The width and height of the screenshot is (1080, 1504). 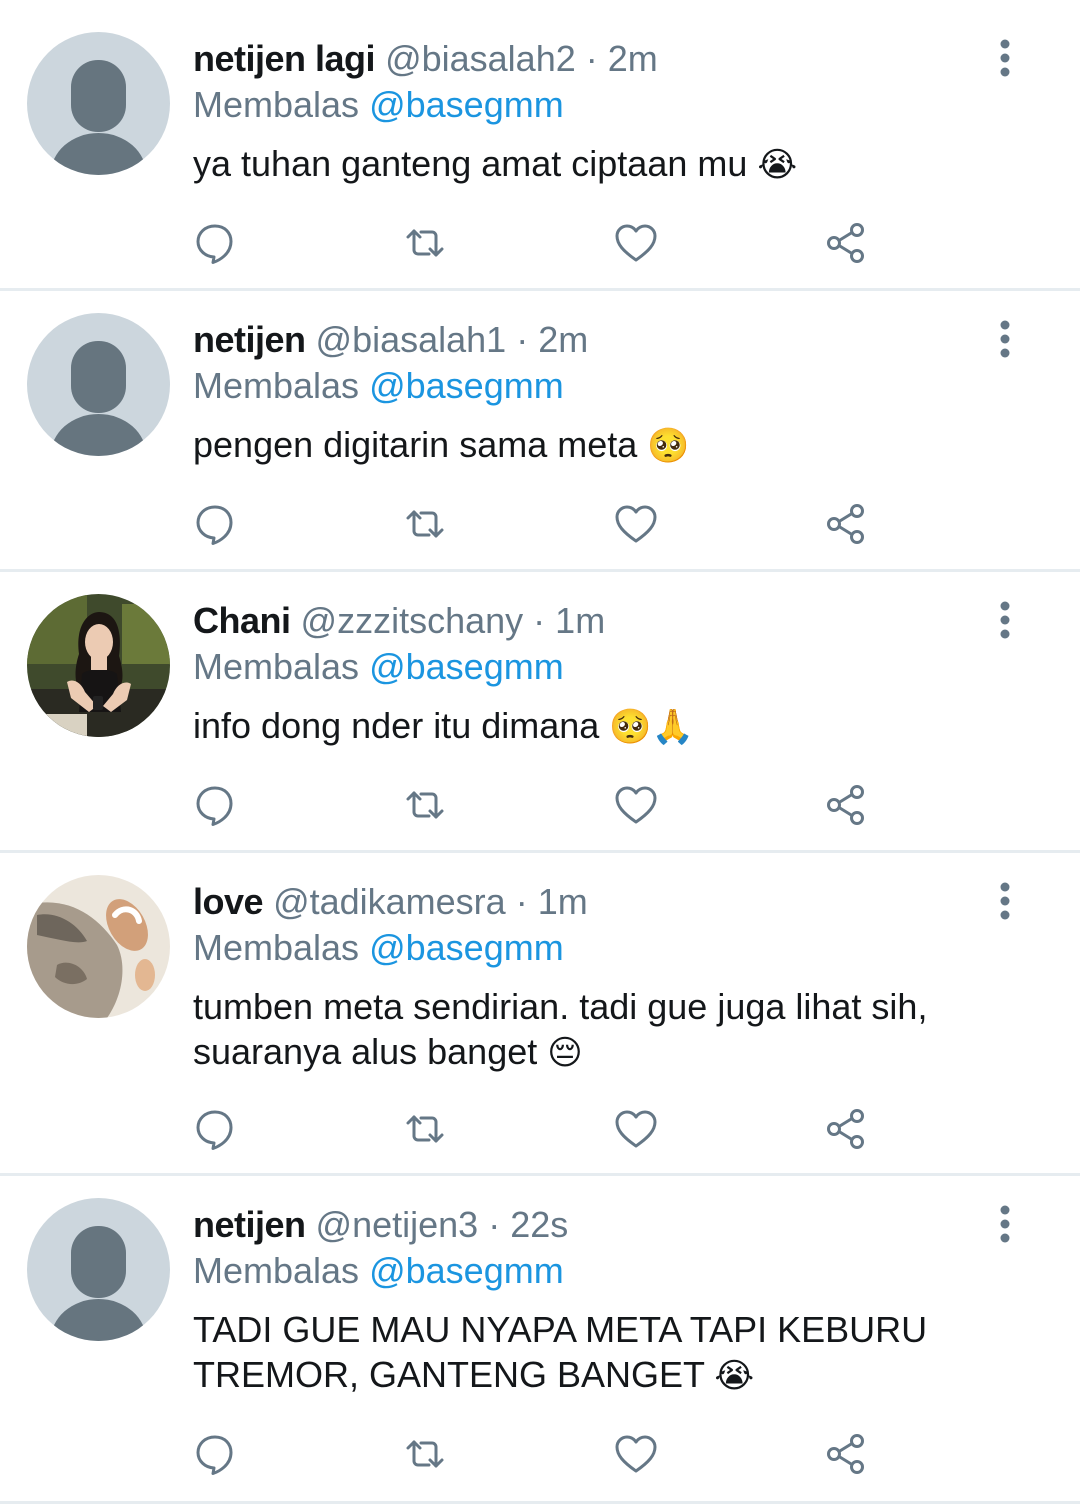 I want to click on tweet-header: netijen @biasalah1 · 2m, so click(x=390, y=340).